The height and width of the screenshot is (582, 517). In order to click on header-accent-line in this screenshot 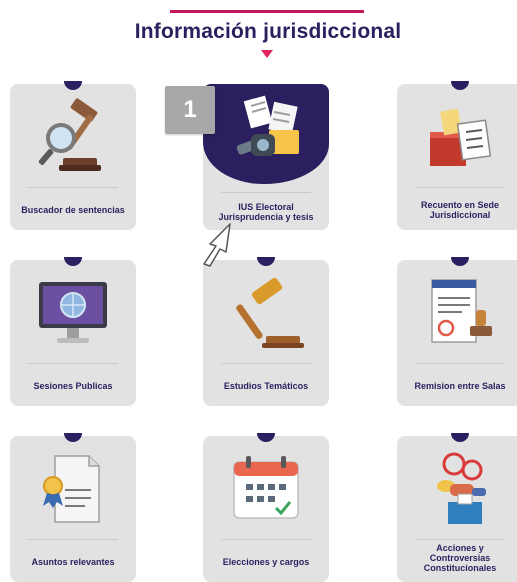, I will do `click(267, 11)`.